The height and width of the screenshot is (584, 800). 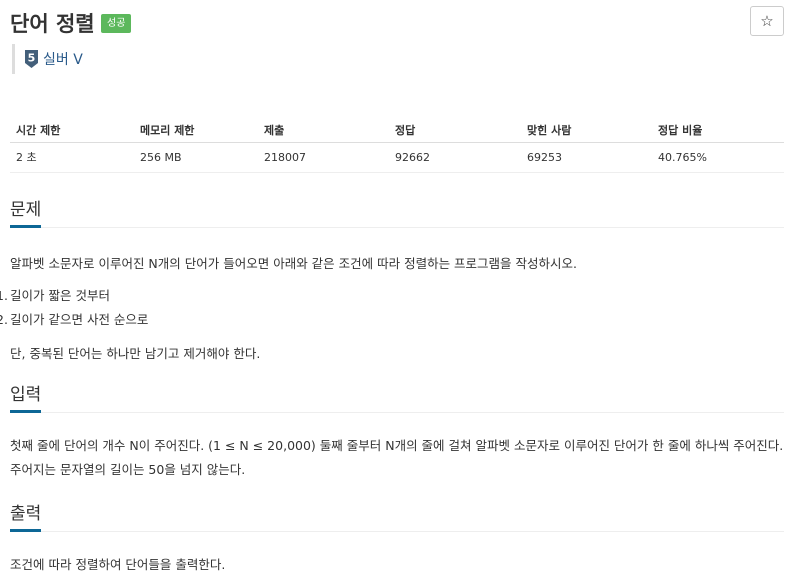 I want to click on list-item: 2. 길이가 같으면 사전 순으로, so click(x=74, y=320).